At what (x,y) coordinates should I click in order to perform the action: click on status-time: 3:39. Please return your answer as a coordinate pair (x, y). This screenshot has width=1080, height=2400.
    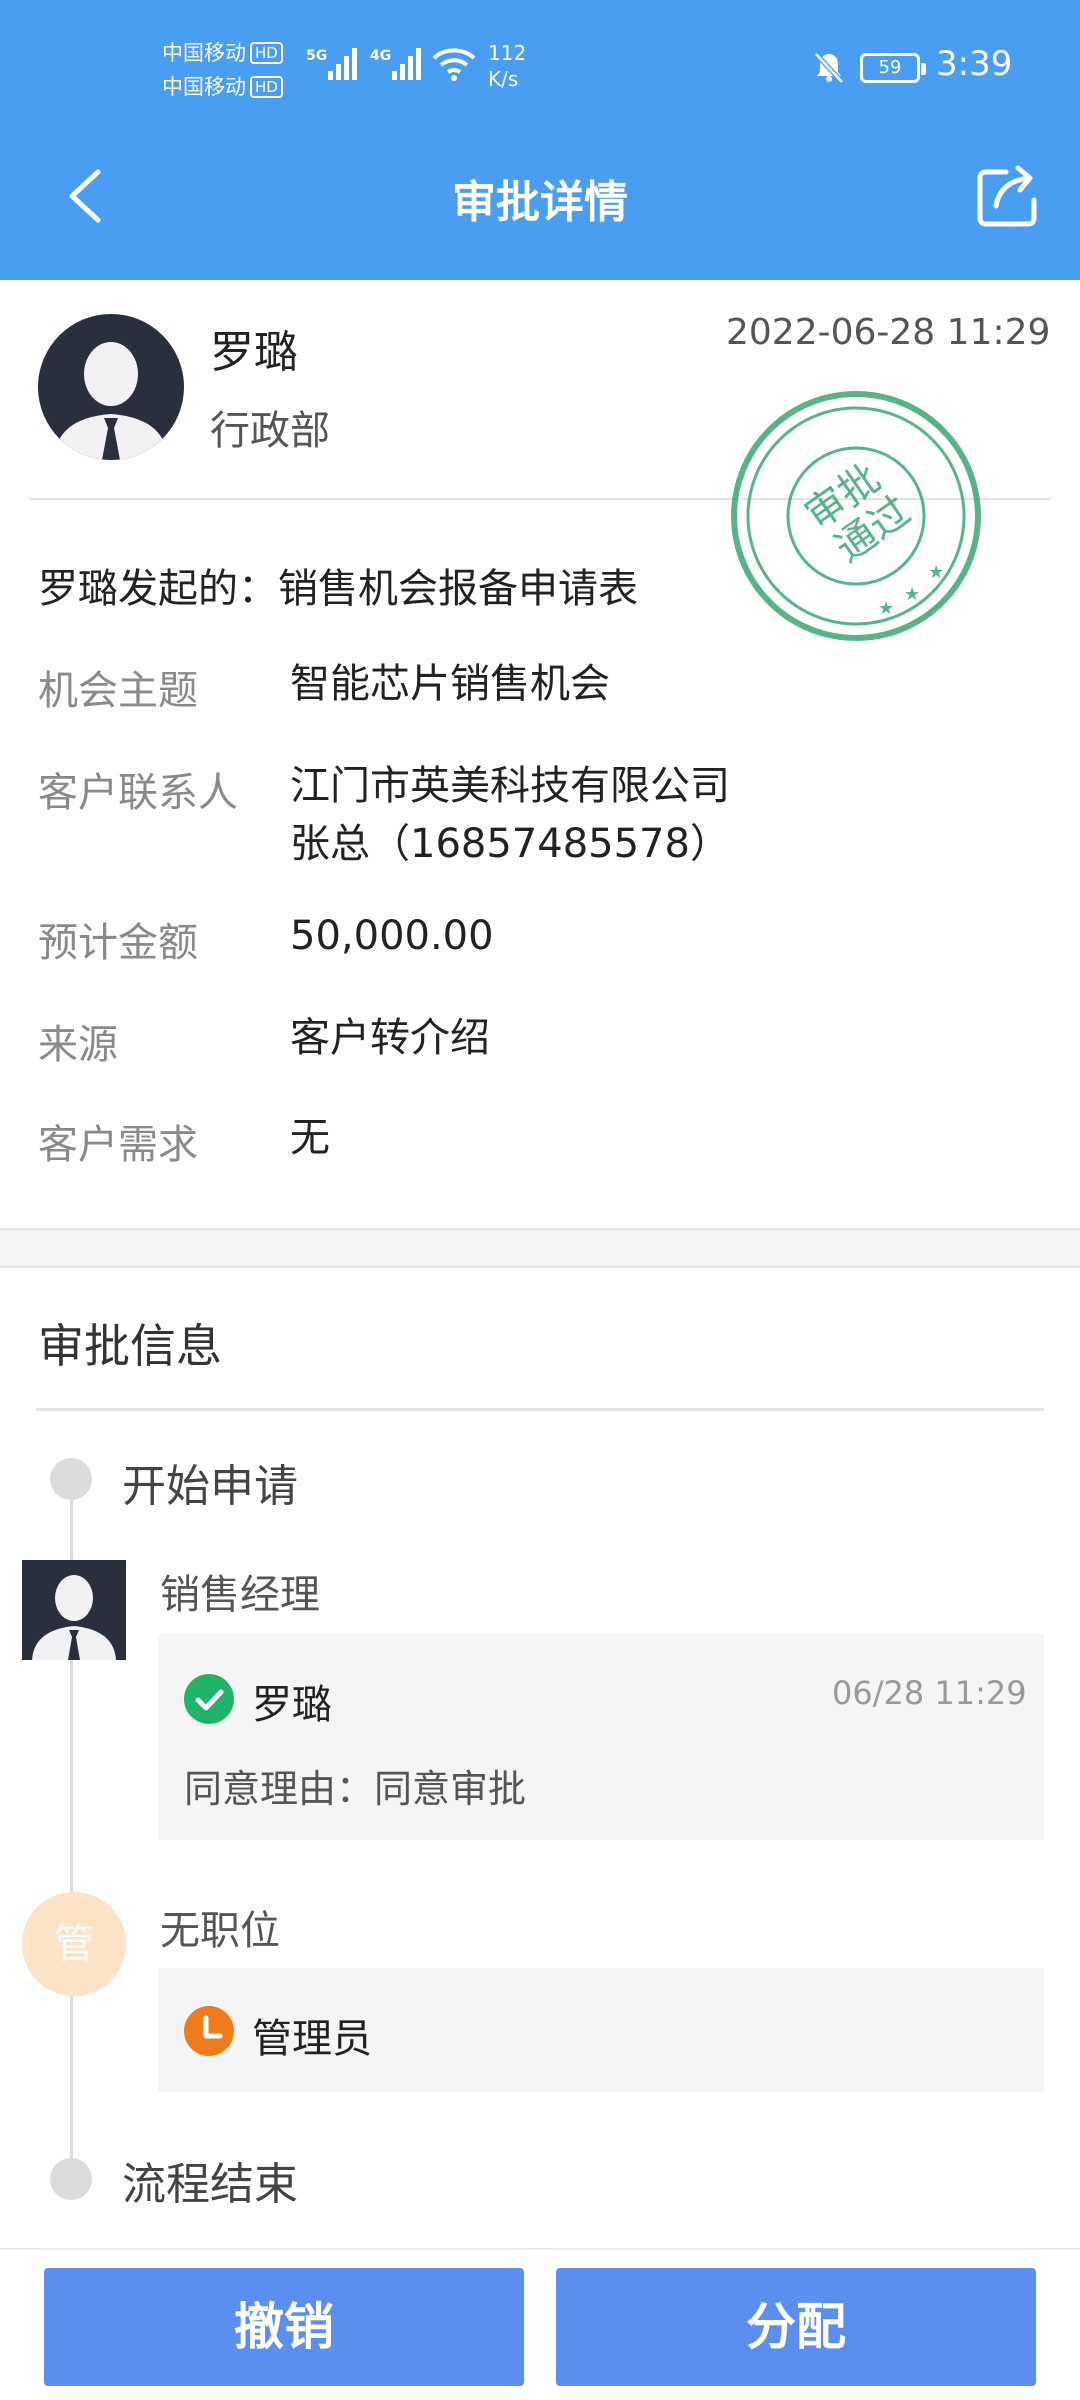
    Looking at the image, I should click on (974, 64).